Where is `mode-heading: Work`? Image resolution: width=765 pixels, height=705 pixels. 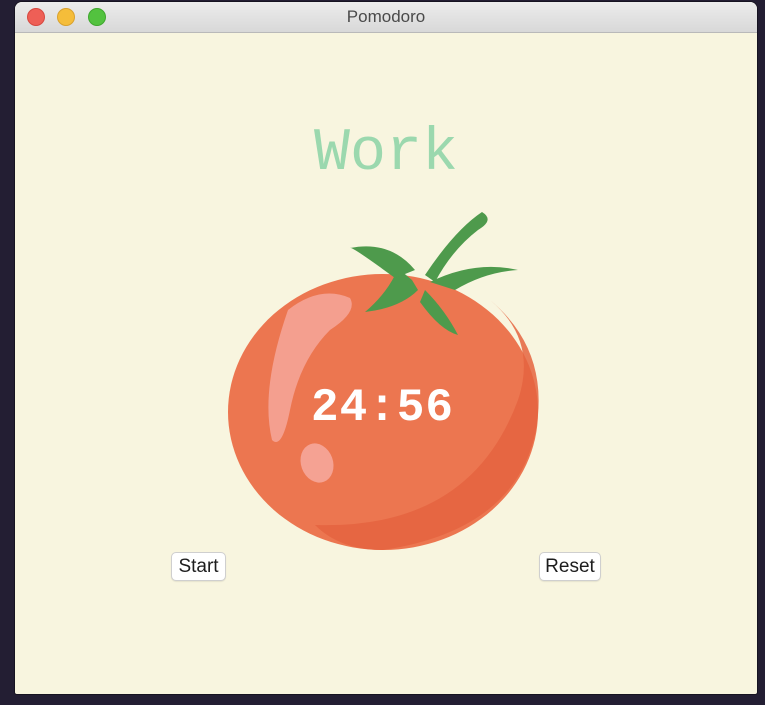
mode-heading: Work is located at coordinates (386, 154).